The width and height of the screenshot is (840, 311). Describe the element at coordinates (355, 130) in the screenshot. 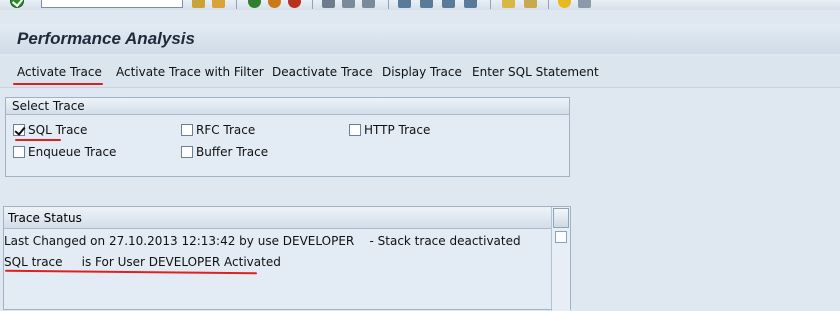

I see `http-trace-checkbox` at that location.